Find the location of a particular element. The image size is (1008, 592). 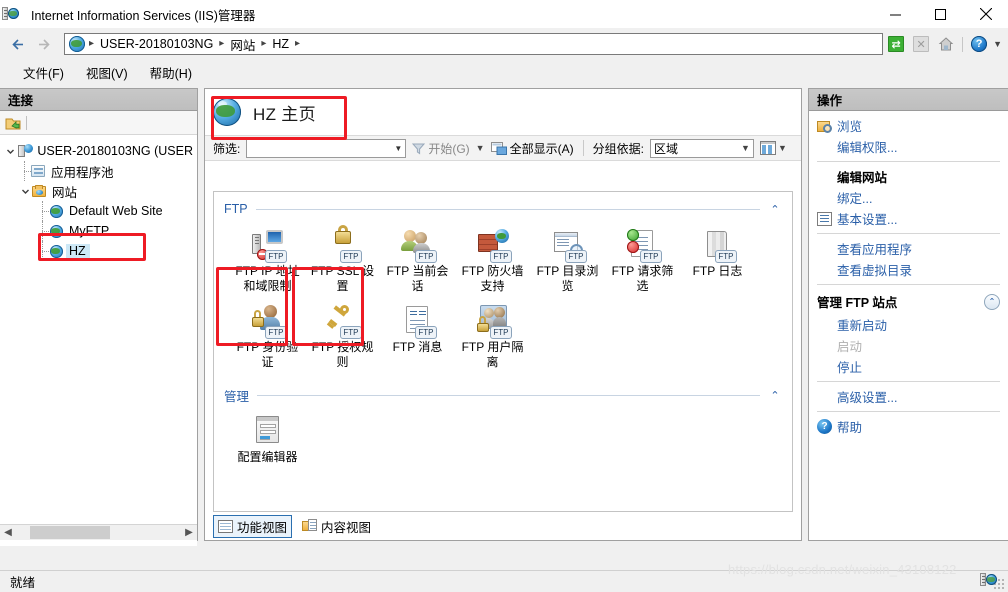

ftp-logging-icon: FTP is located at coordinates (719, 245).